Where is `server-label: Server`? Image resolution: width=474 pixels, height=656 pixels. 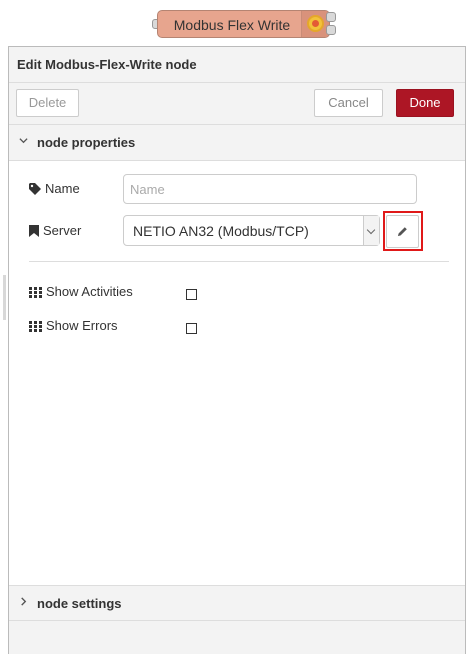 server-label: Server is located at coordinates (55, 230).